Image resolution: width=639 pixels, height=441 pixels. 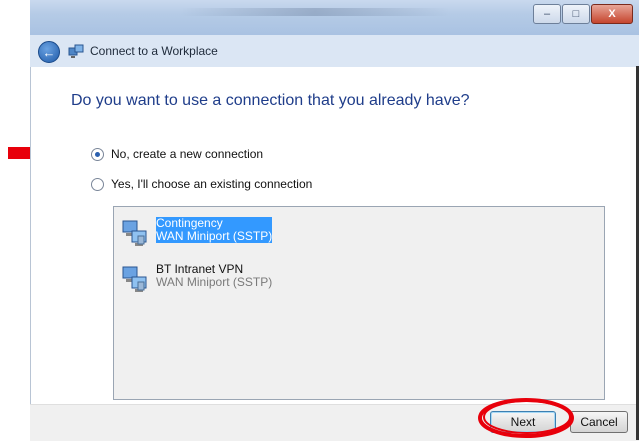 I want to click on back-arrow-icon: ←, so click(x=49, y=52).